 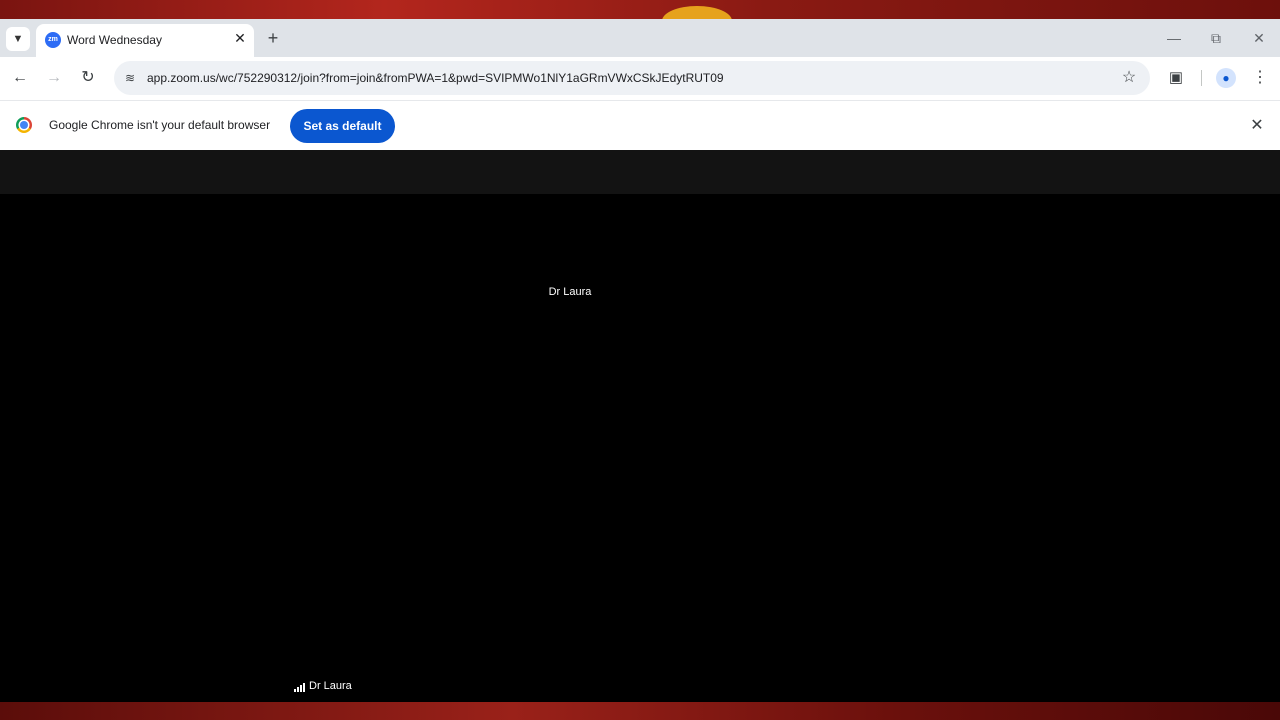 I want to click on puzzle-icon: ▣, so click(x=1176, y=77).